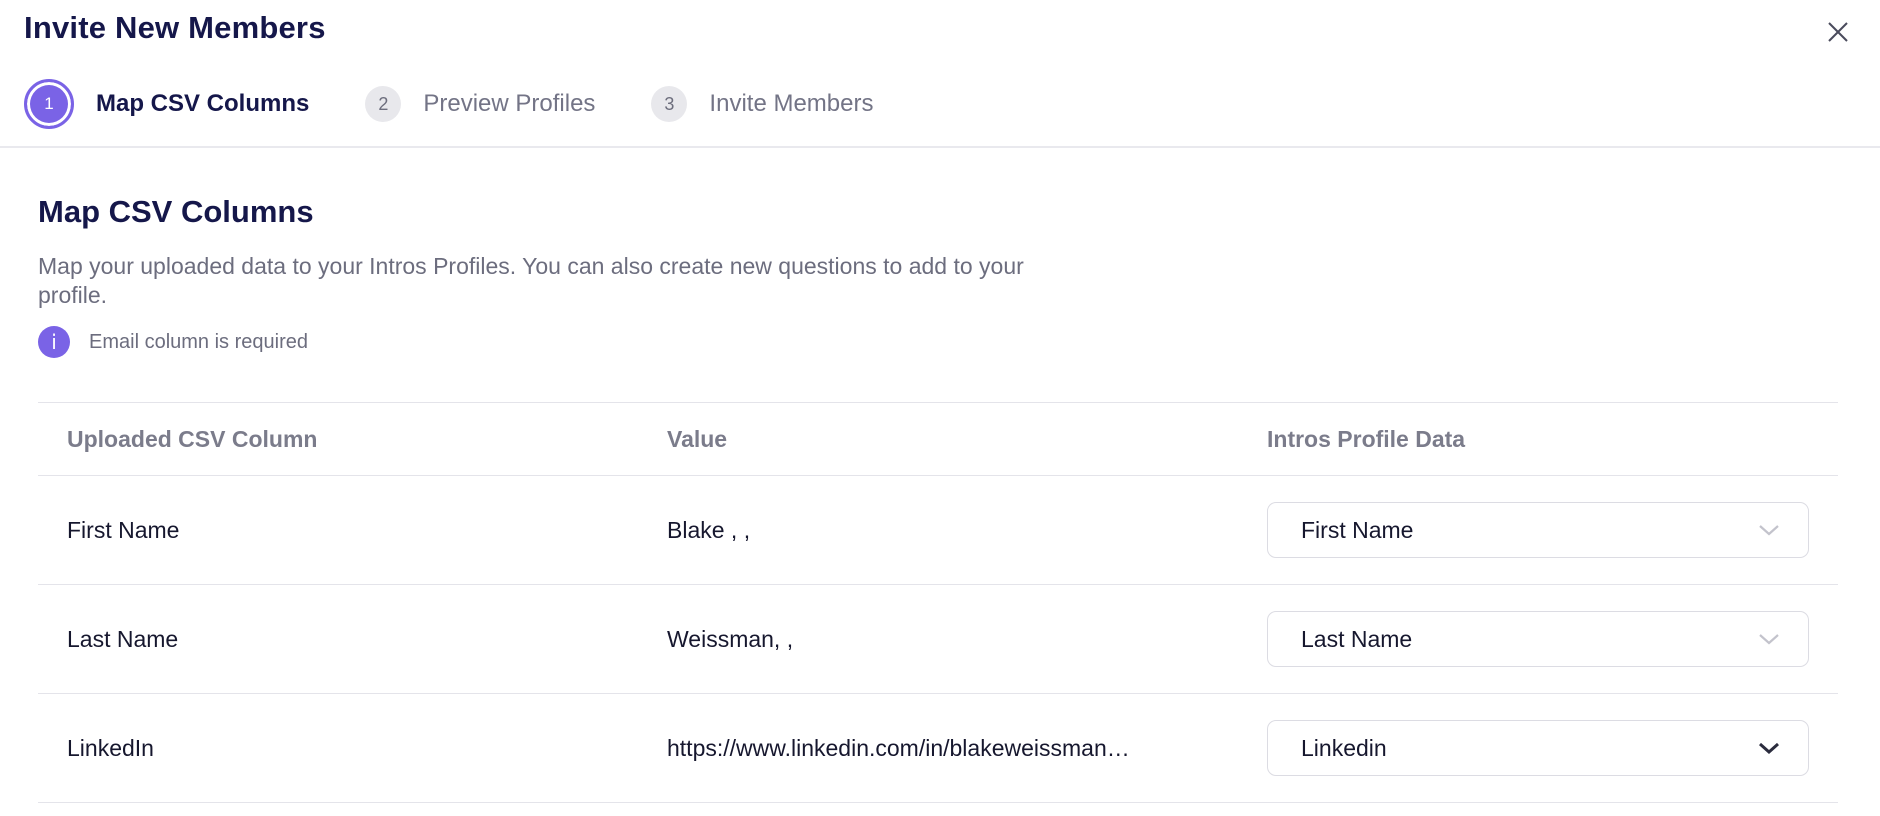 Image resolution: width=1880 pixels, height=816 pixels. What do you see at coordinates (1357, 638) in the screenshot?
I see `select-value: Last Name` at bounding box center [1357, 638].